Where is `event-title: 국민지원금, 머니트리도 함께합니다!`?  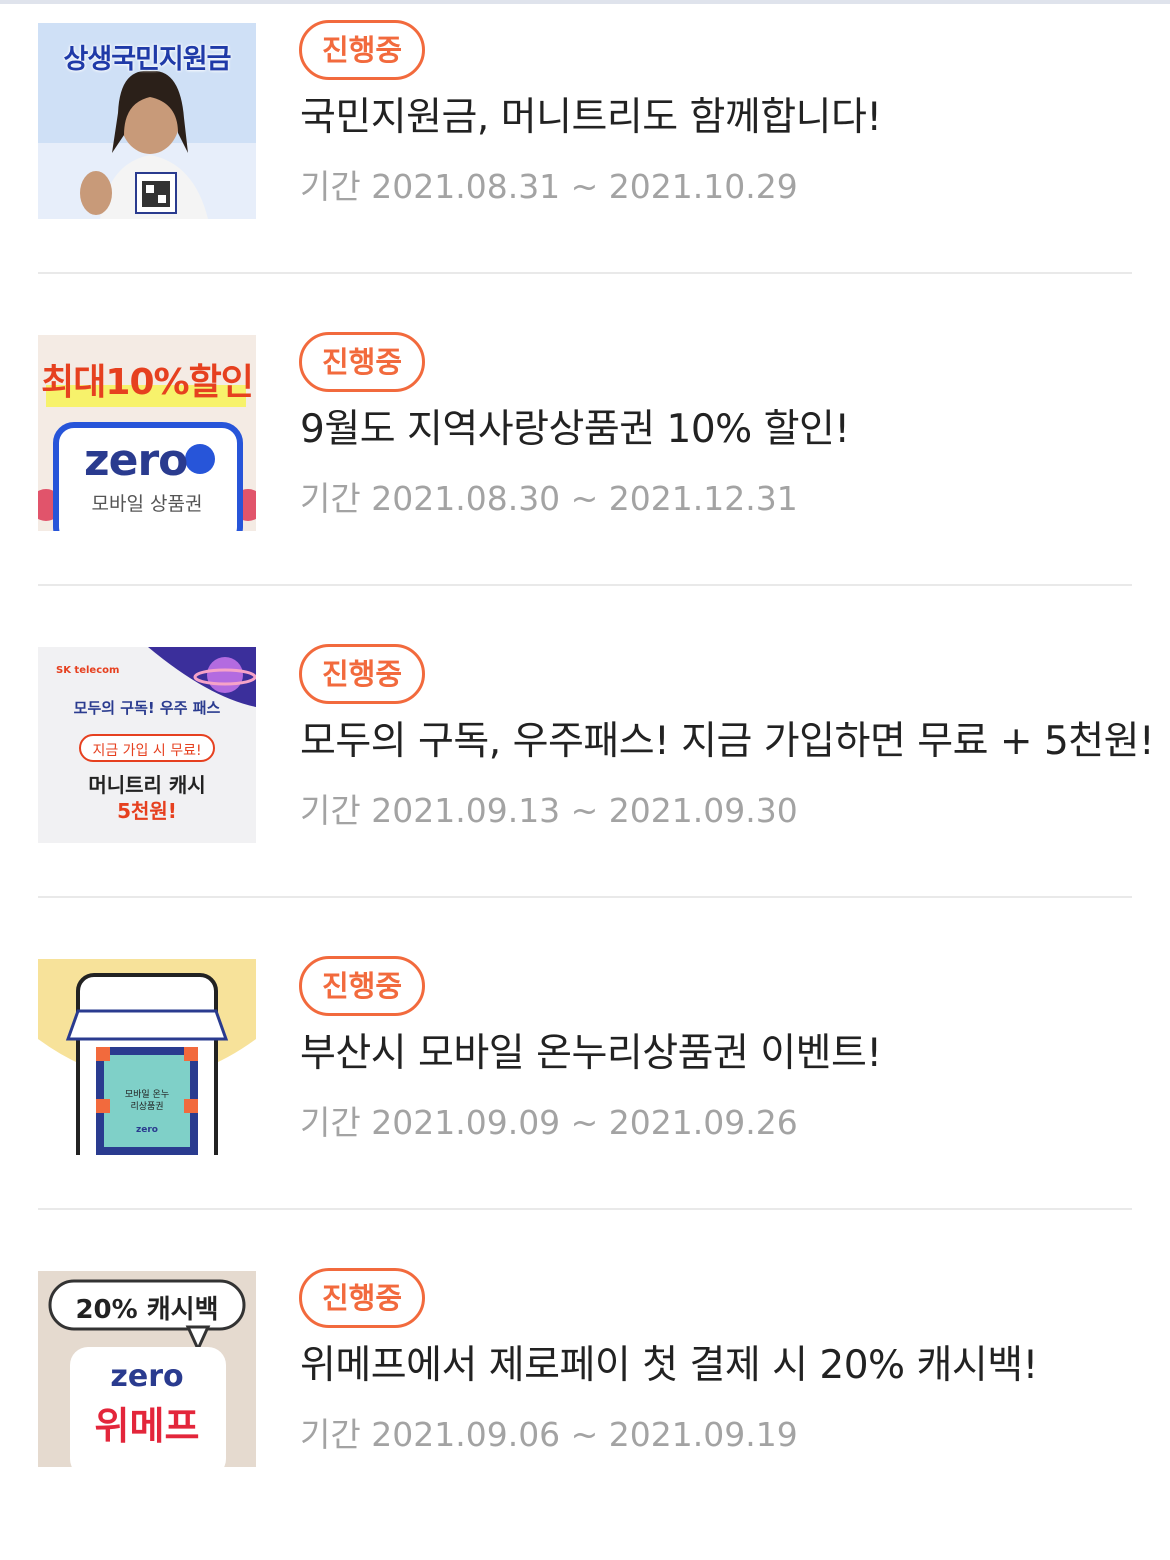
event-title: 국민지원금, 머니트리도 함께합니다! is located at coordinates (591, 114).